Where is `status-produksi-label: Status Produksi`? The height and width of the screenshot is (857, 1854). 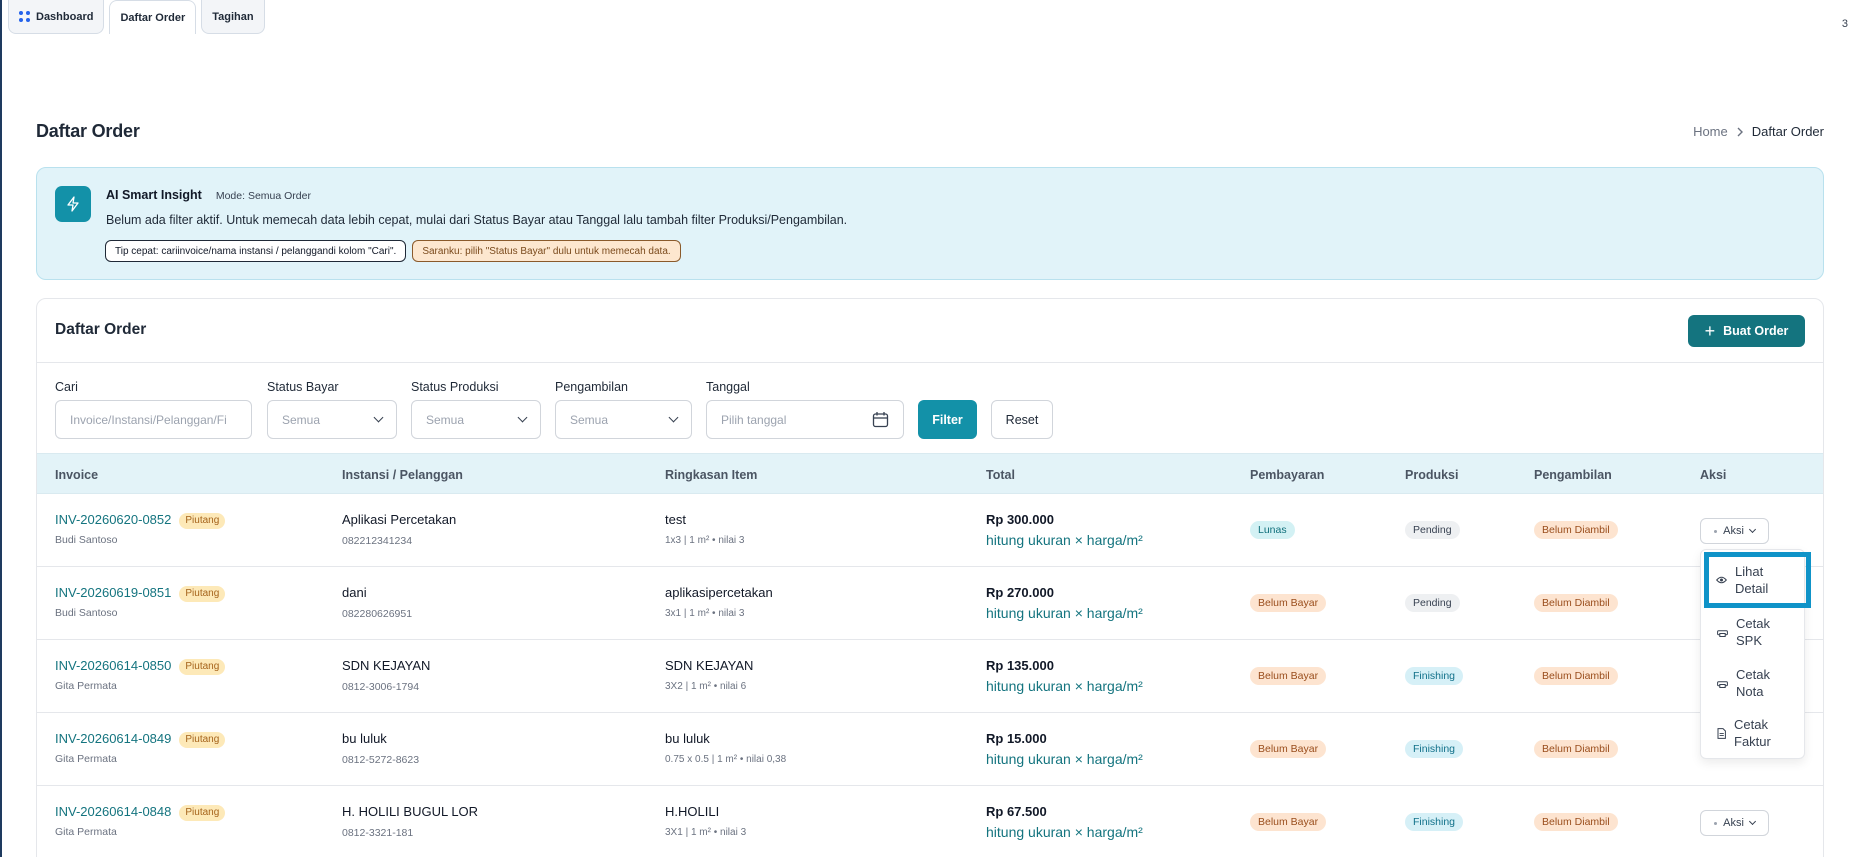
status-produksi-label: Status Produksi is located at coordinates (455, 387).